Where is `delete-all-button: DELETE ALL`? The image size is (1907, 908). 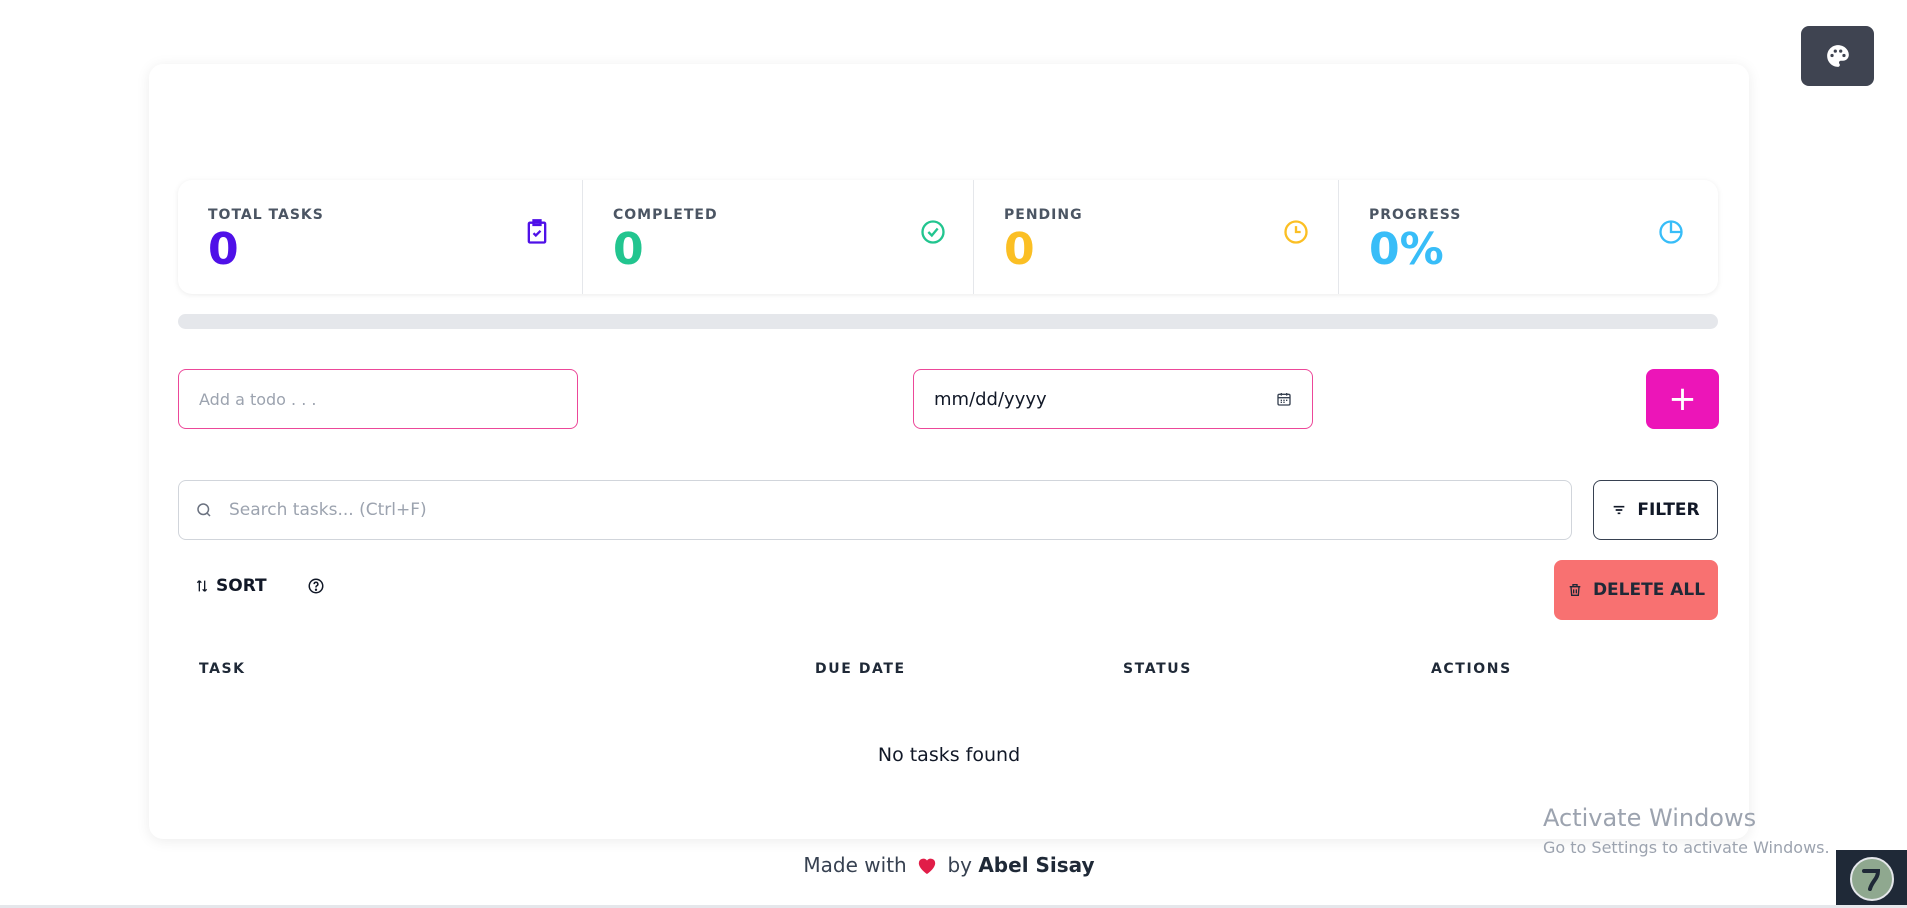
delete-all-button: DELETE ALL is located at coordinates (1636, 590).